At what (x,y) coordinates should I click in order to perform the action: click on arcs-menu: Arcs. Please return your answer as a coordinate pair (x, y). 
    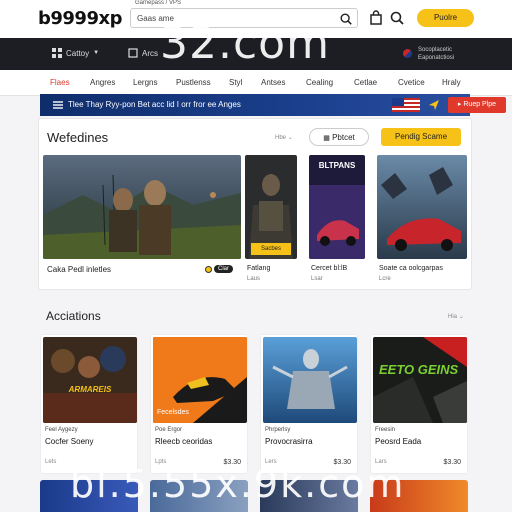
    Looking at the image, I should click on (143, 53).